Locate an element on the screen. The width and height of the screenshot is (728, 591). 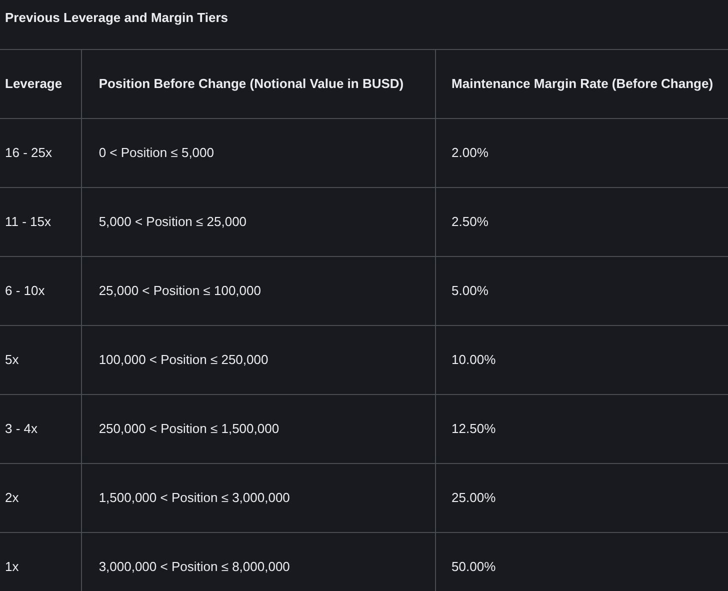
table-cell: 25.00% is located at coordinates (581, 498).